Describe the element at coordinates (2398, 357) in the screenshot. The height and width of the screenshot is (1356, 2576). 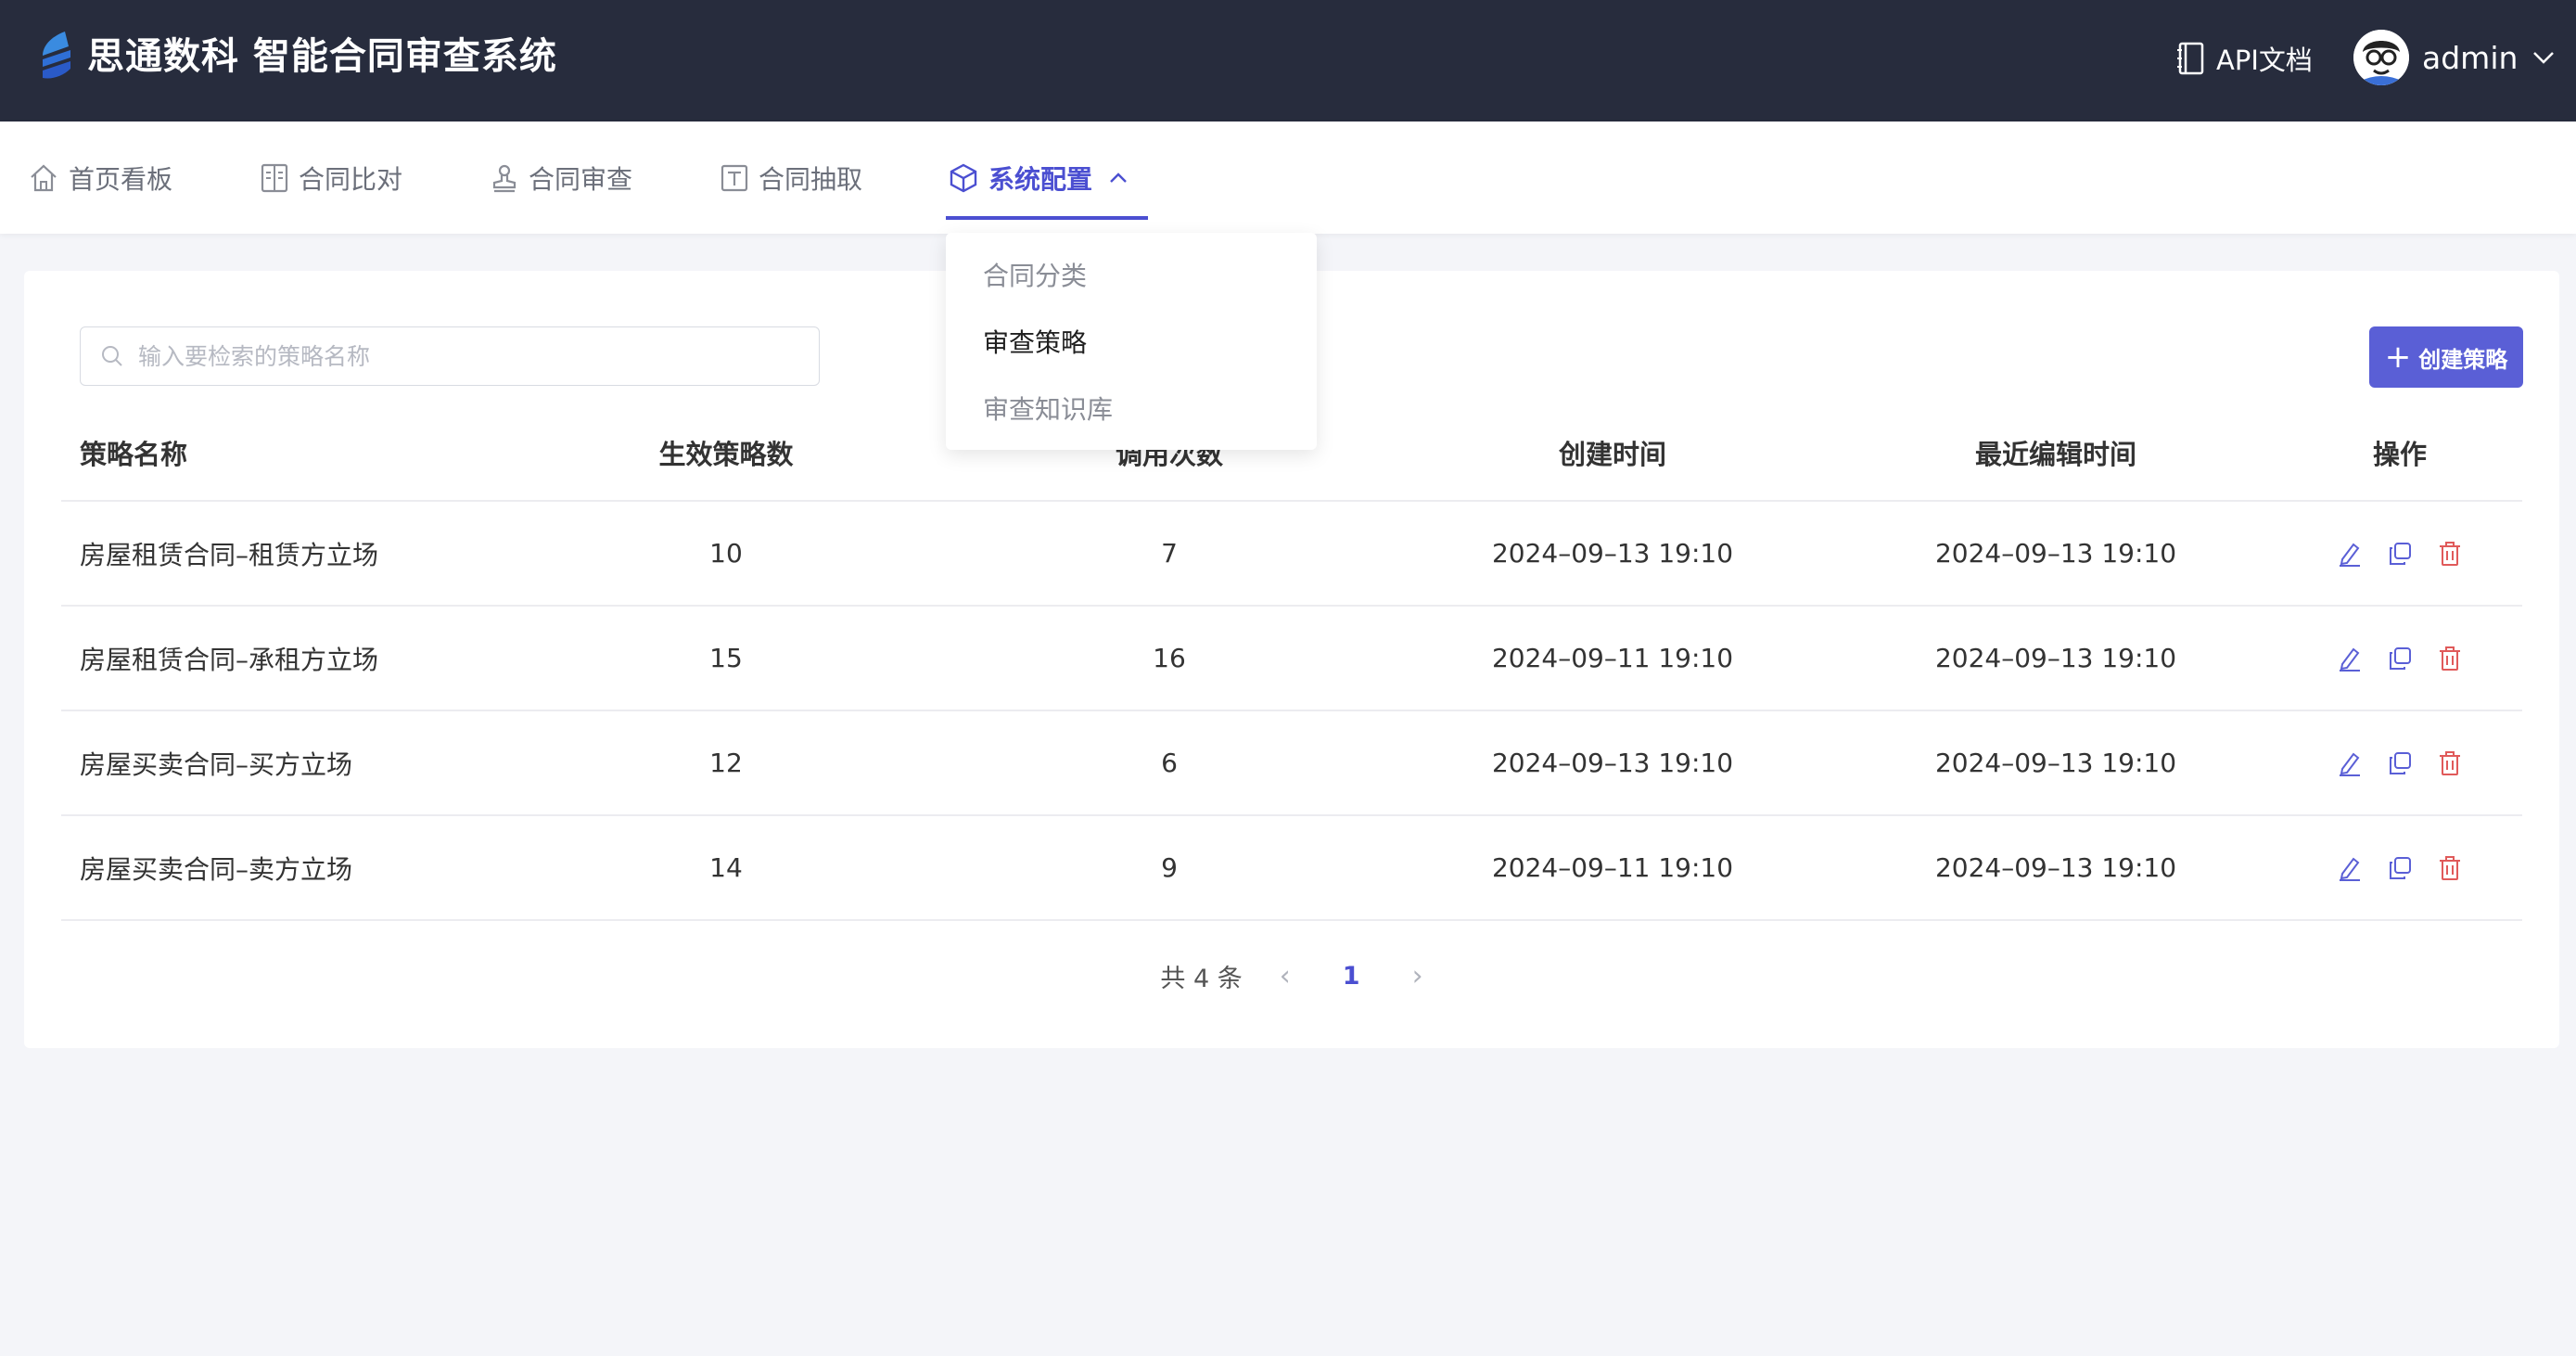
I see `plus-icon: +` at that location.